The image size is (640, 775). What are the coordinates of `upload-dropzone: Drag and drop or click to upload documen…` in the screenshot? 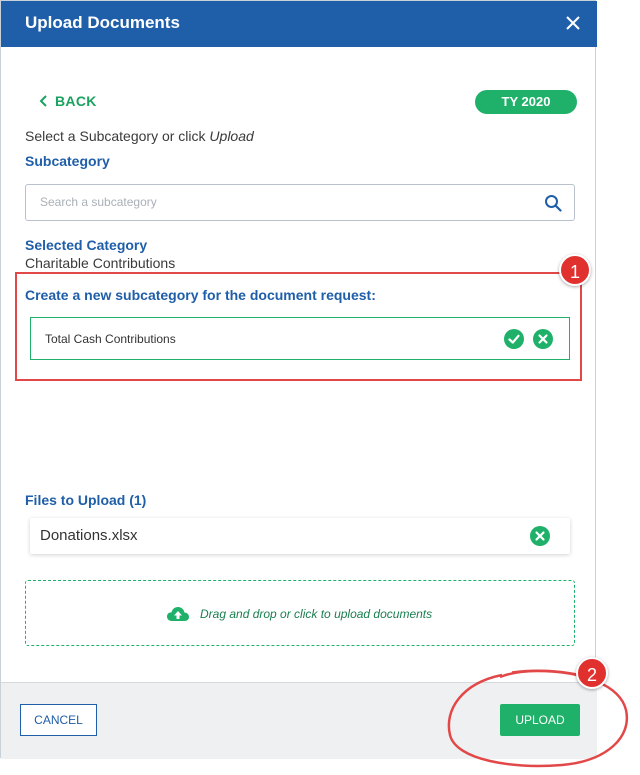 It's located at (300, 613).